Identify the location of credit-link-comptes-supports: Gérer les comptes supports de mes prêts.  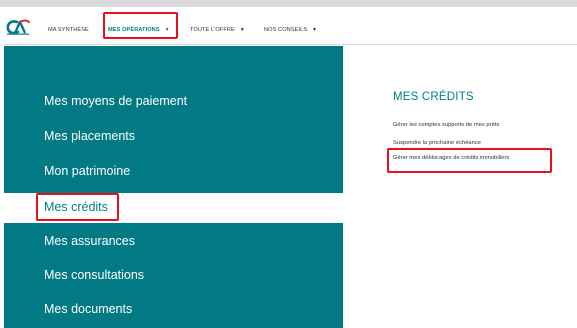
(446, 125).